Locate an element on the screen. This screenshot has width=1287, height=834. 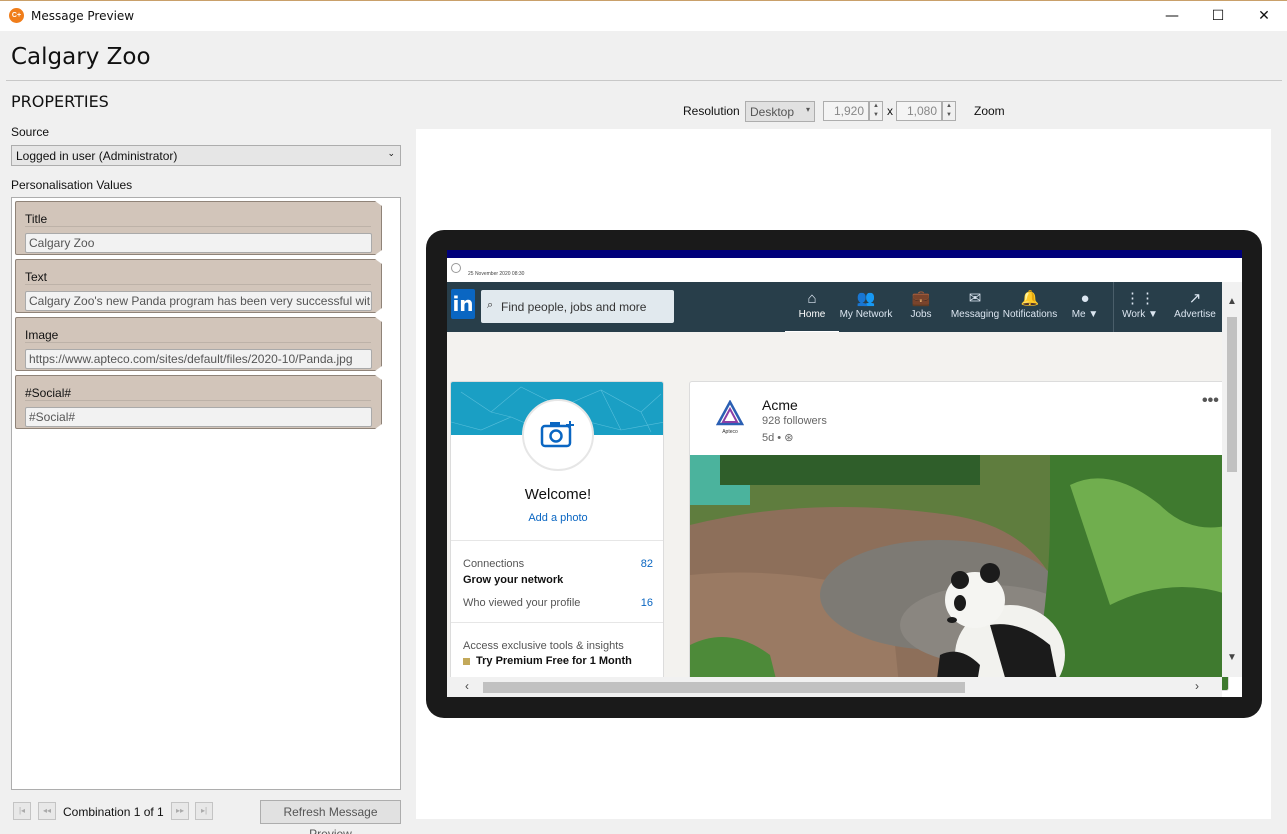
scroll-up-icon: ▲ is located at coordinates (1232, 301).